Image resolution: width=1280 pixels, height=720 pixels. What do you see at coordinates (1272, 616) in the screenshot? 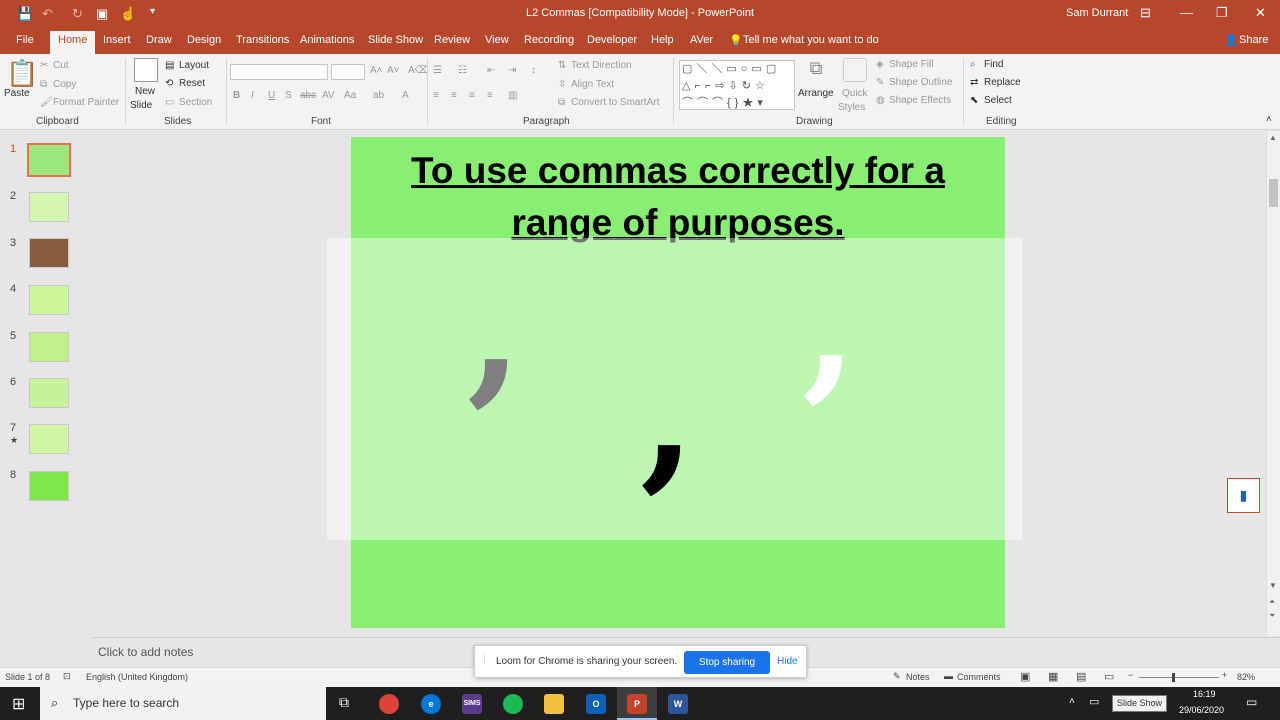
I see `next-slide-icon: ⏷` at bounding box center [1272, 616].